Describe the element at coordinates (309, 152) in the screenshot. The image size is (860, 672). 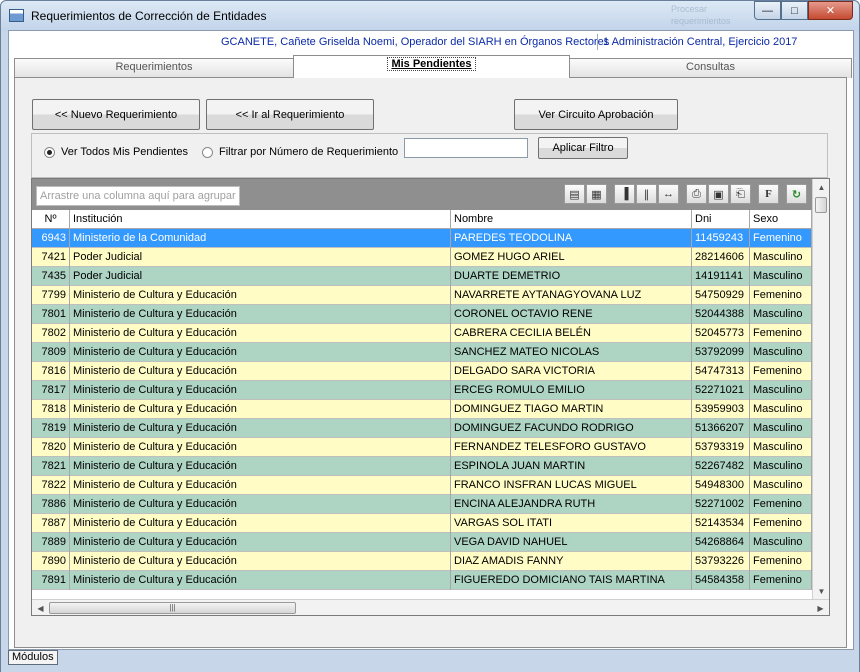
I see `radio-filter-number-label: Filtrar por Número de Requerimiento` at that location.